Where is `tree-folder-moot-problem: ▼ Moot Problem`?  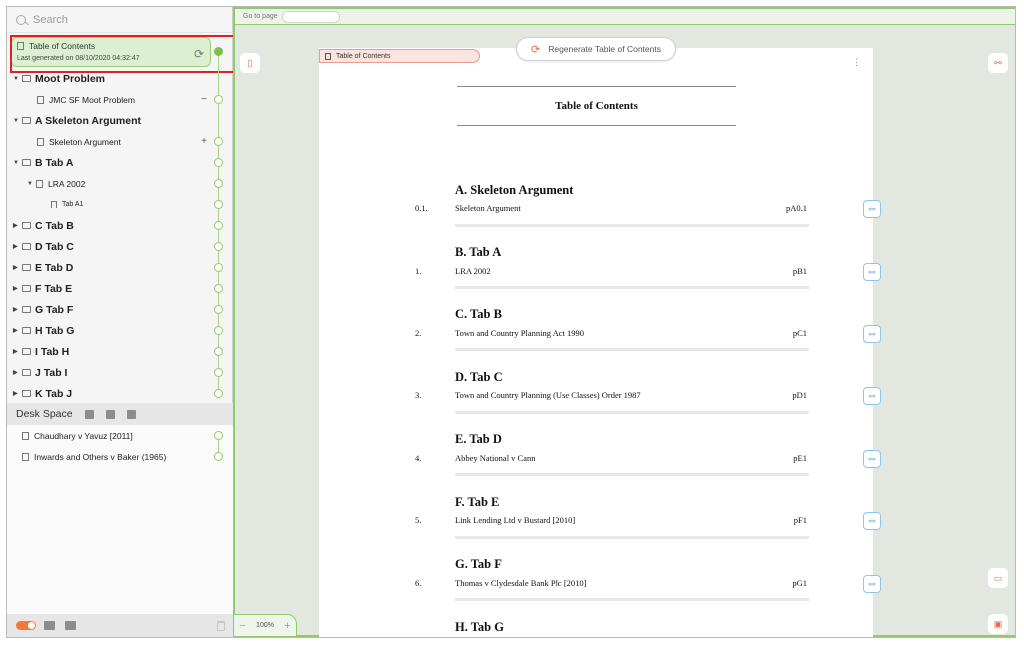
tree-folder-moot-problem: ▼ Moot Problem is located at coordinates (120, 78).